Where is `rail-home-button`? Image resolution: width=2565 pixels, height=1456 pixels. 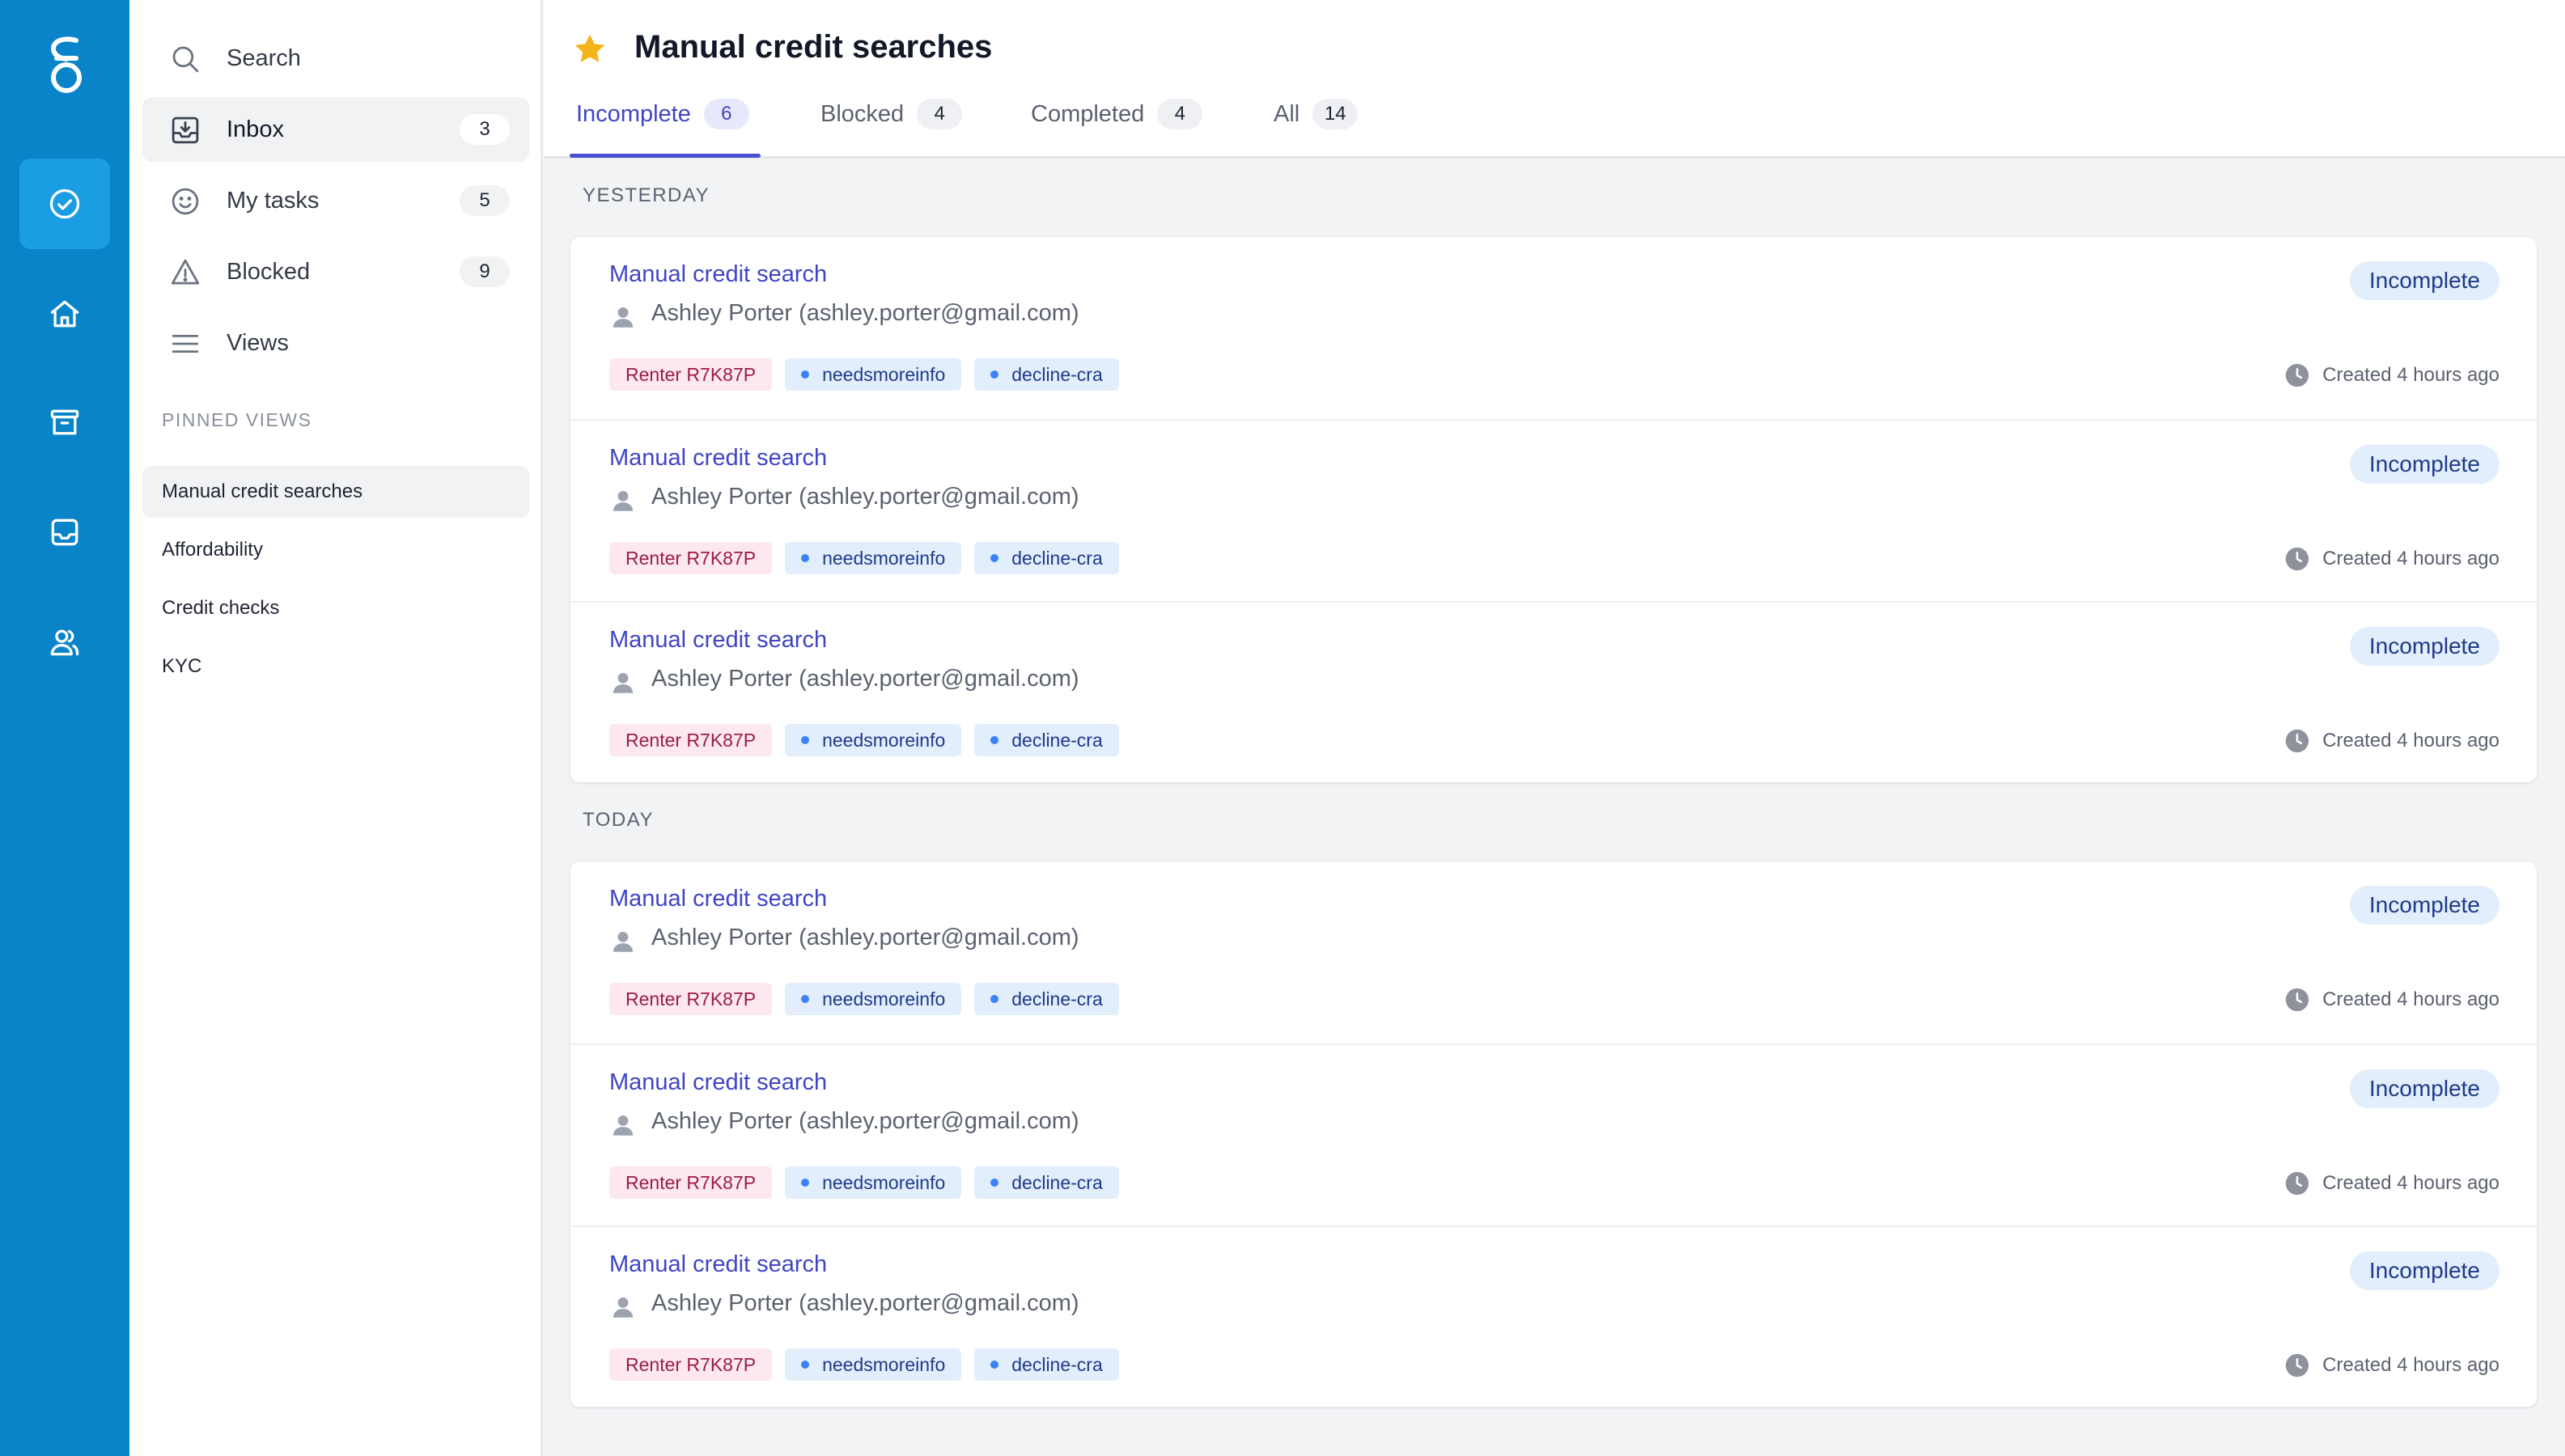 rail-home-button is located at coordinates (64, 314).